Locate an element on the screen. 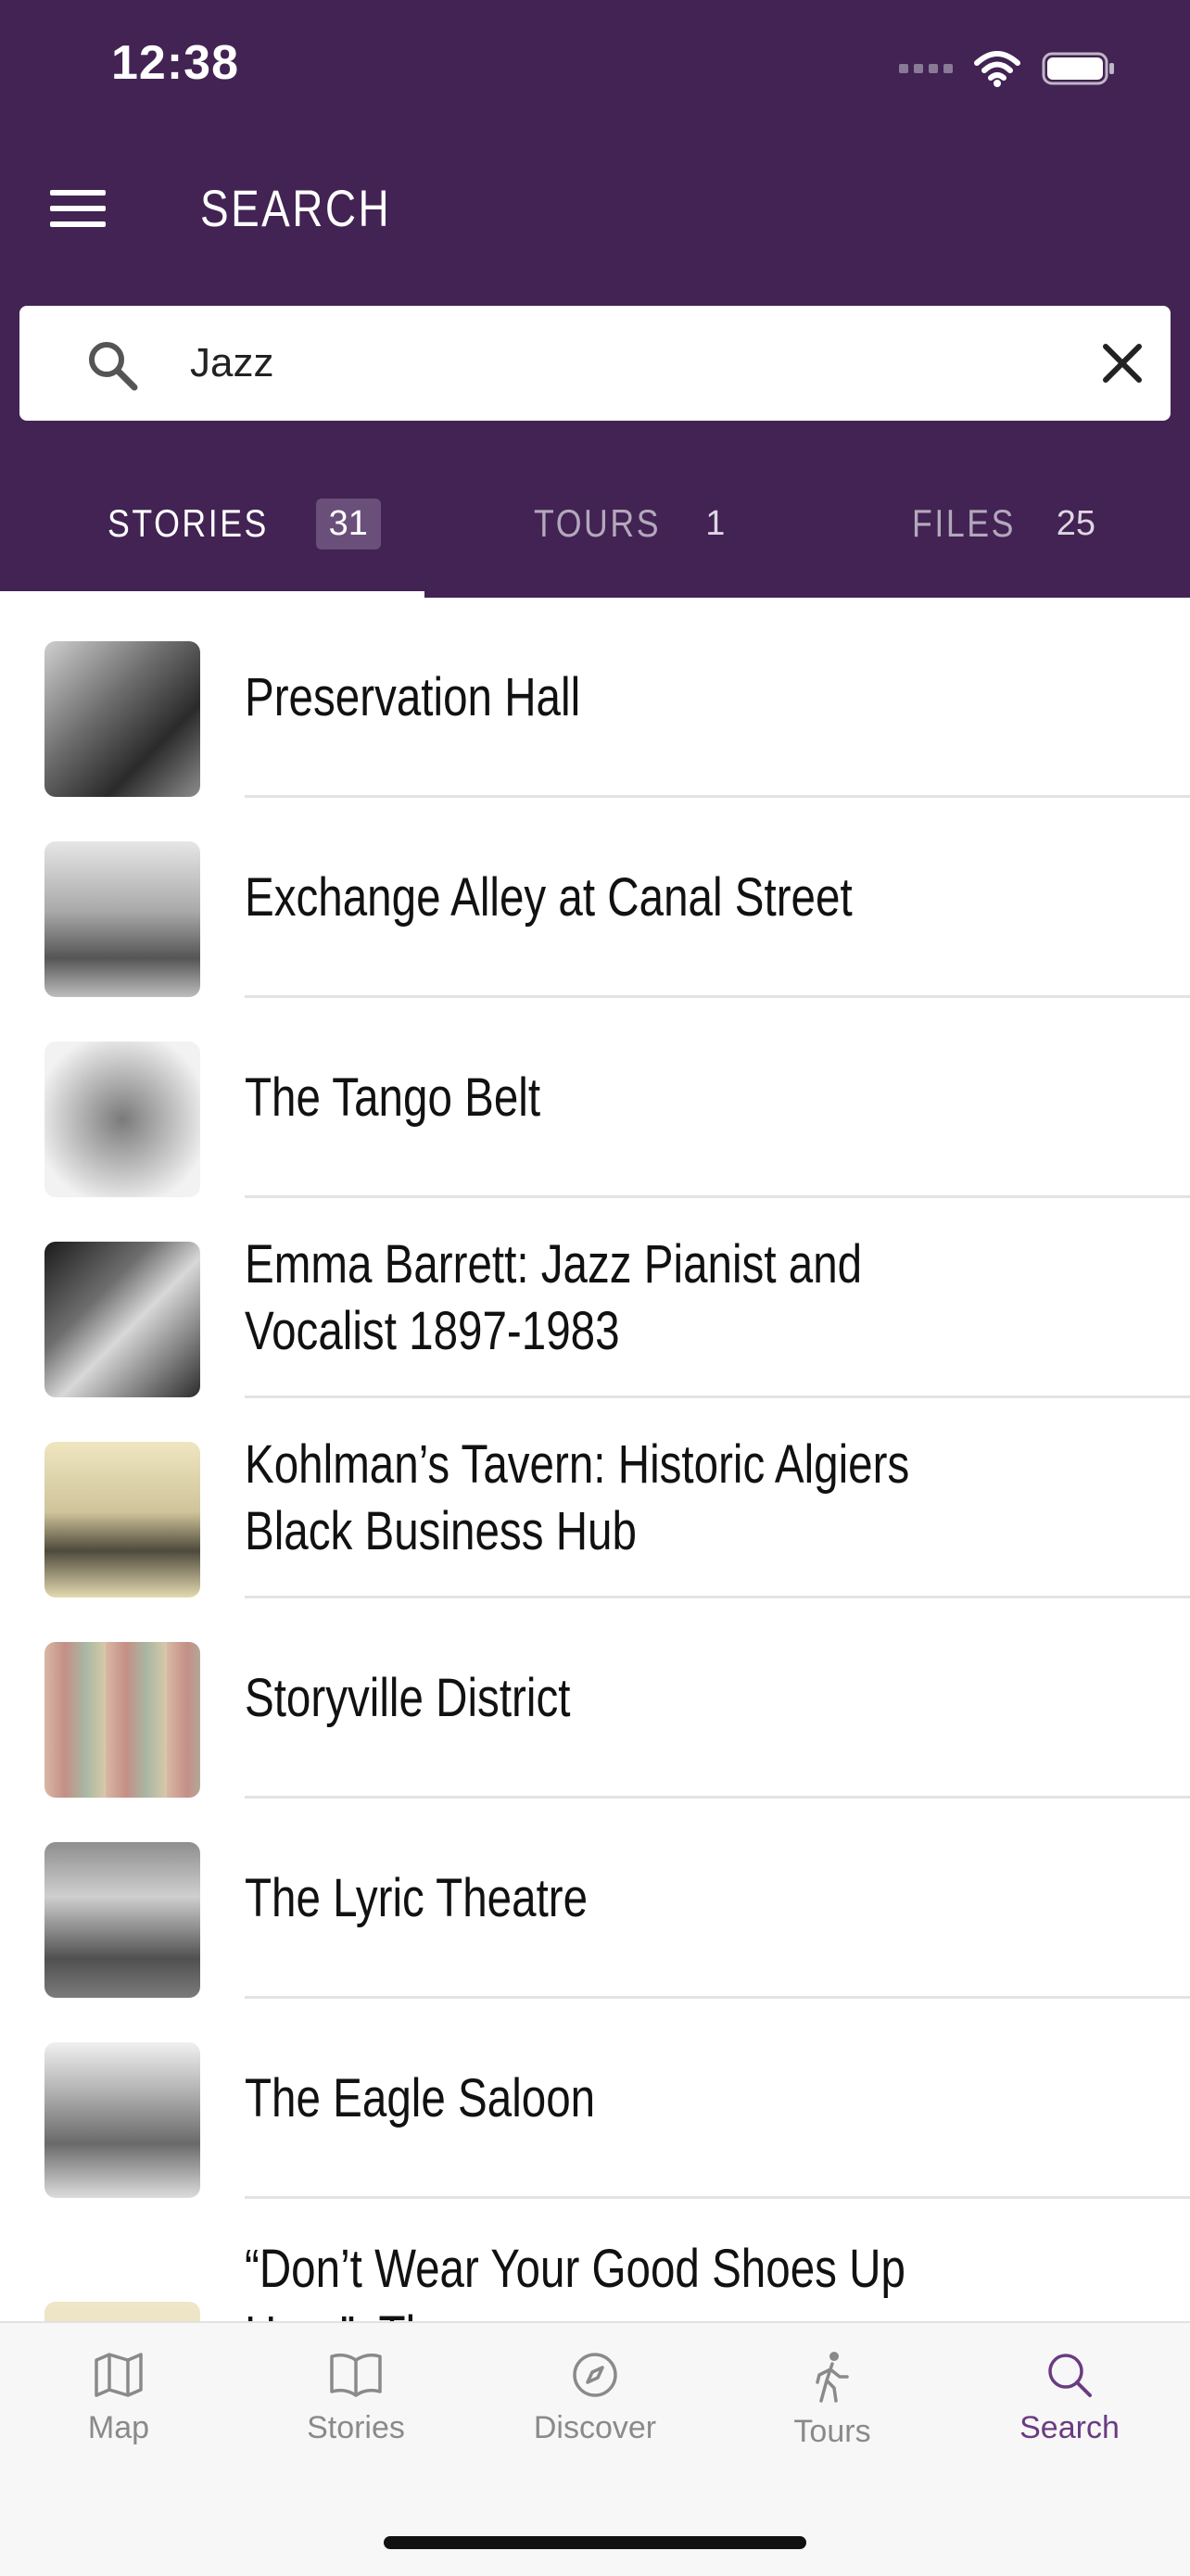 Image resolution: width=1190 pixels, height=2576 pixels. nav-label: Search is located at coordinates (1069, 2427).